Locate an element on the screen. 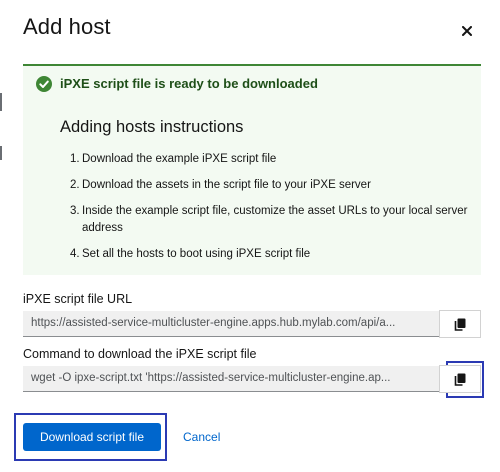 Image resolution: width=500 pixels, height=472 pixels. step-text: Download the example iPXE script file is located at coordinates (179, 159).